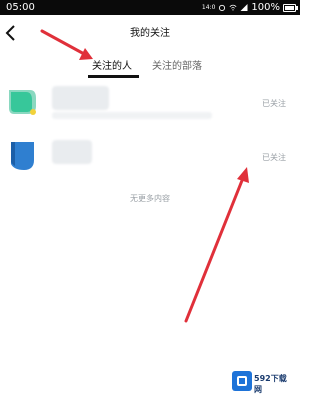 This screenshot has width=320, height=402. What do you see at coordinates (233, 7) in the screenshot?
I see `wifi-icon` at bounding box center [233, 7].